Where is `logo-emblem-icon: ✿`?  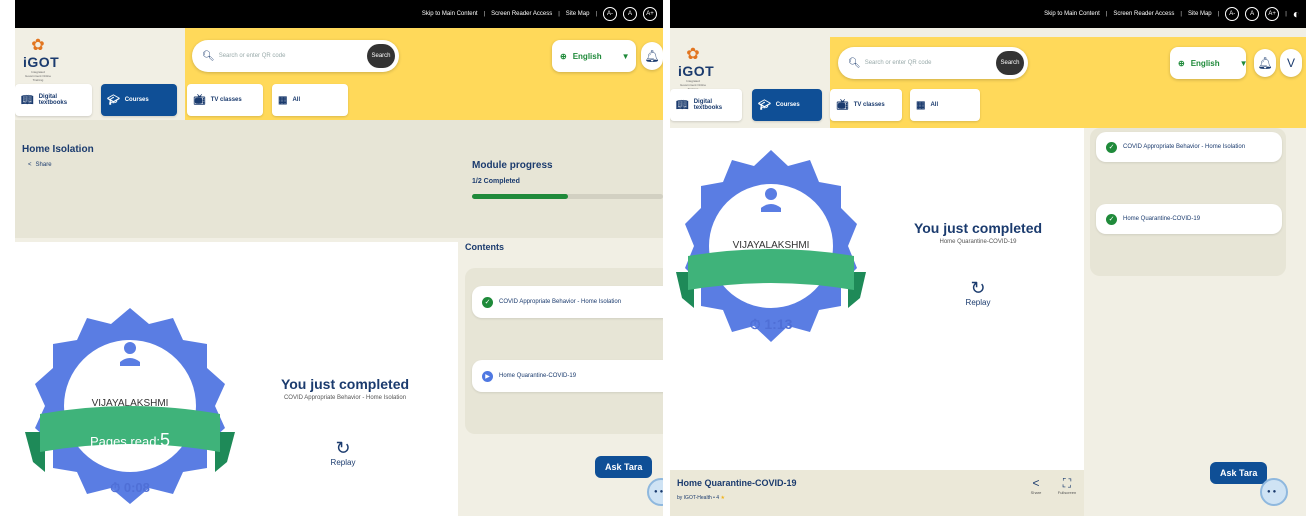 logo-emblem-icon: ✿ is located at coordinates (38, 45).